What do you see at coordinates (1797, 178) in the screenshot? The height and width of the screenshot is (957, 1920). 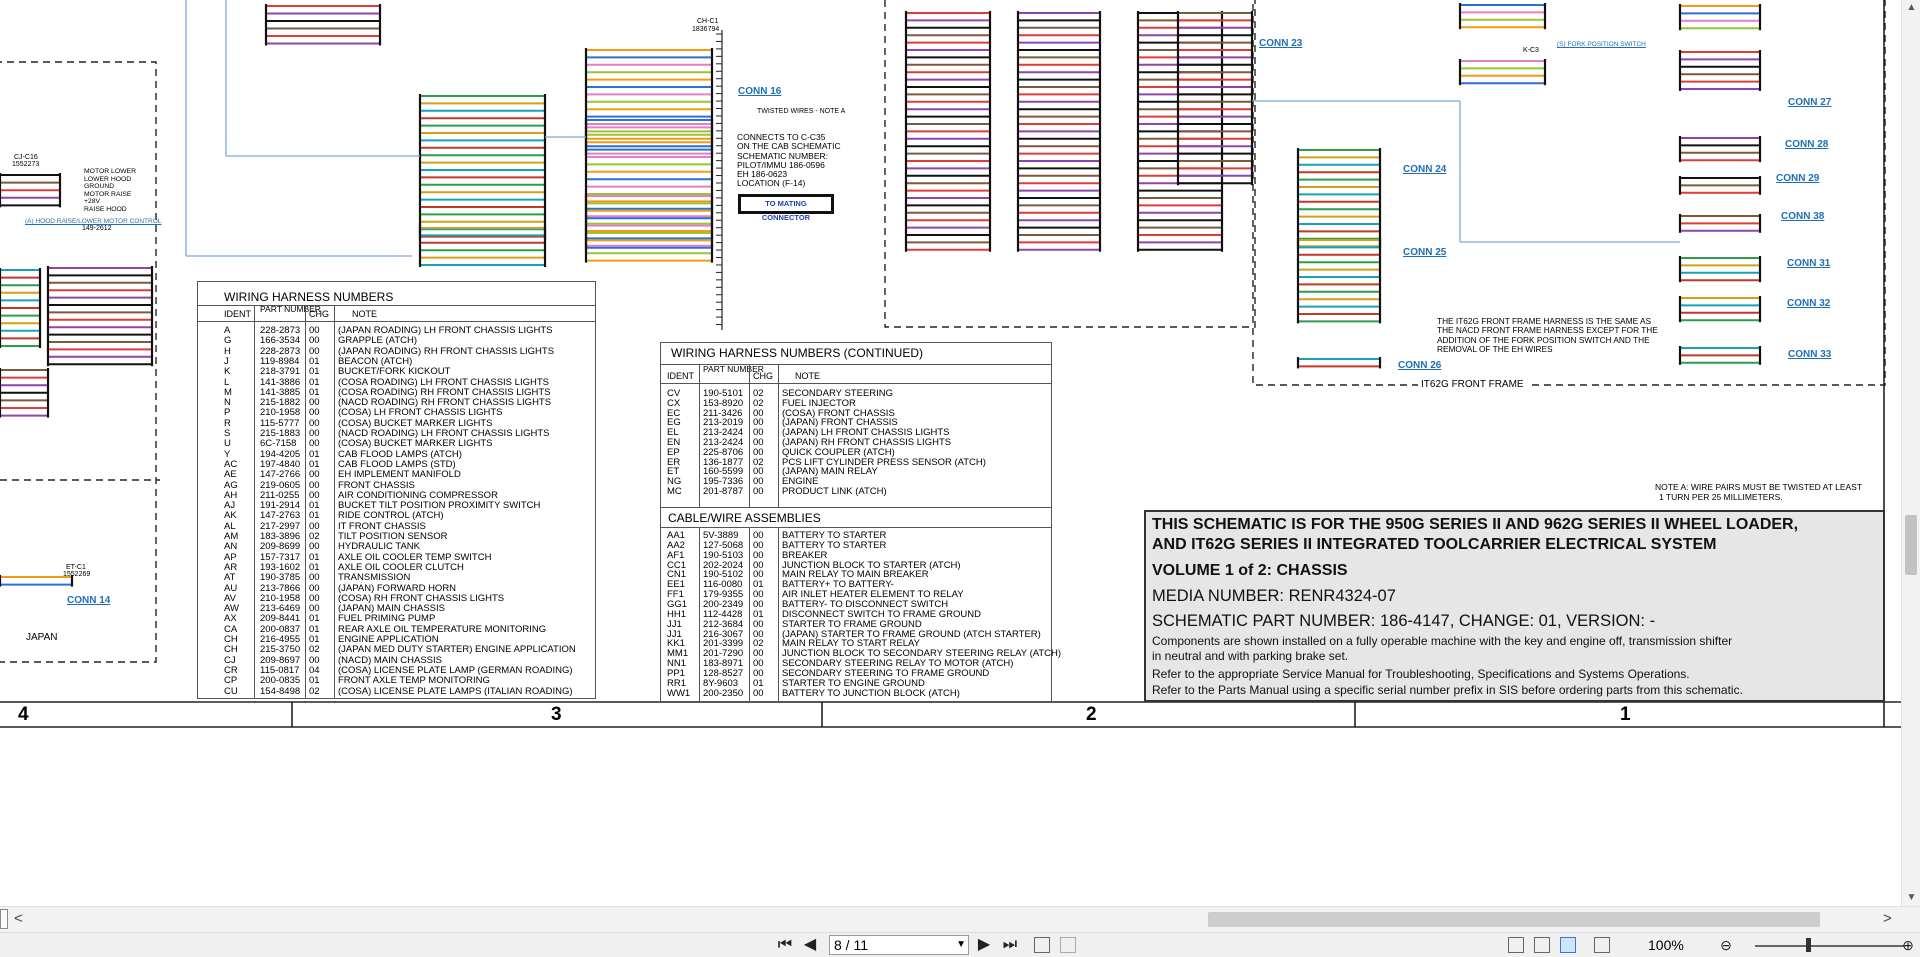 I see `conn29-link: CONN 29` at bounding box center [1797, 178].